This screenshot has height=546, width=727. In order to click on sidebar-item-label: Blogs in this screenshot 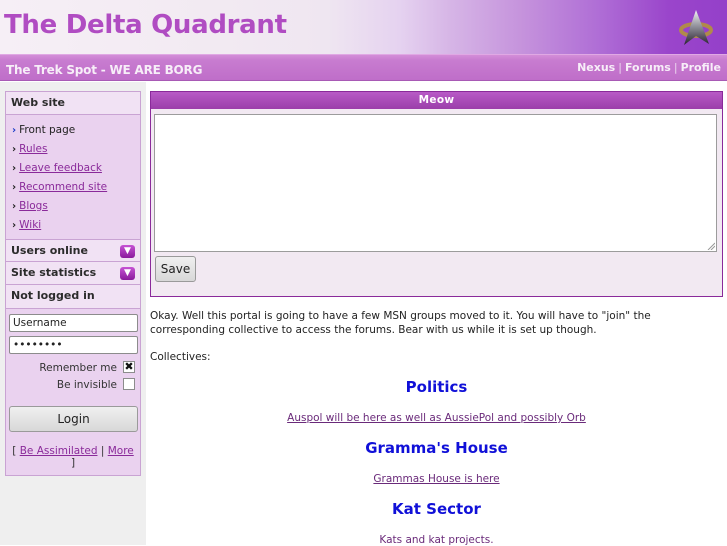, I will do `click(33, 206)`.